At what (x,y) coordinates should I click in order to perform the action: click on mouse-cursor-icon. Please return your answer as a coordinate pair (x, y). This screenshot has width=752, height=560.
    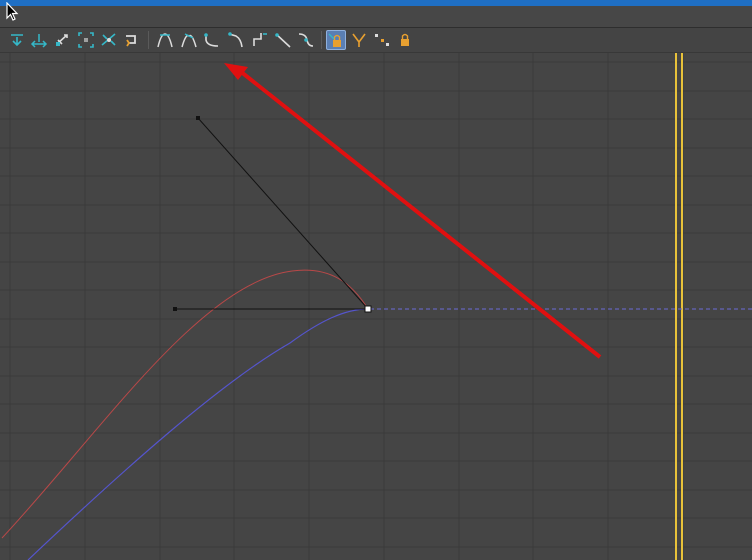
    Looking at the image, I should click on (12, 11).